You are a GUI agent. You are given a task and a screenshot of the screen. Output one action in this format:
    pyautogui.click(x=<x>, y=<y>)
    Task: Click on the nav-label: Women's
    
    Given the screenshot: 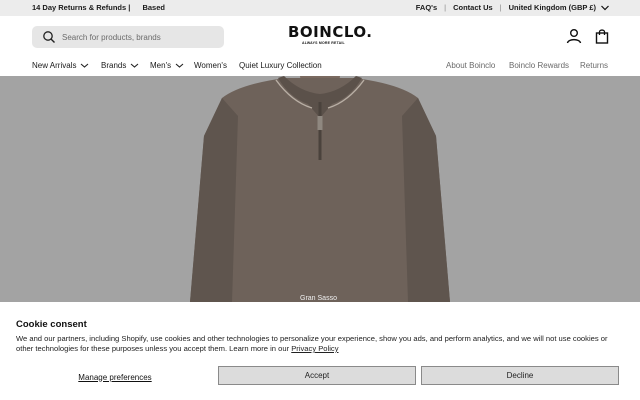 What is the action you would take?
    pyautogui.click(x=210, y=65)
    